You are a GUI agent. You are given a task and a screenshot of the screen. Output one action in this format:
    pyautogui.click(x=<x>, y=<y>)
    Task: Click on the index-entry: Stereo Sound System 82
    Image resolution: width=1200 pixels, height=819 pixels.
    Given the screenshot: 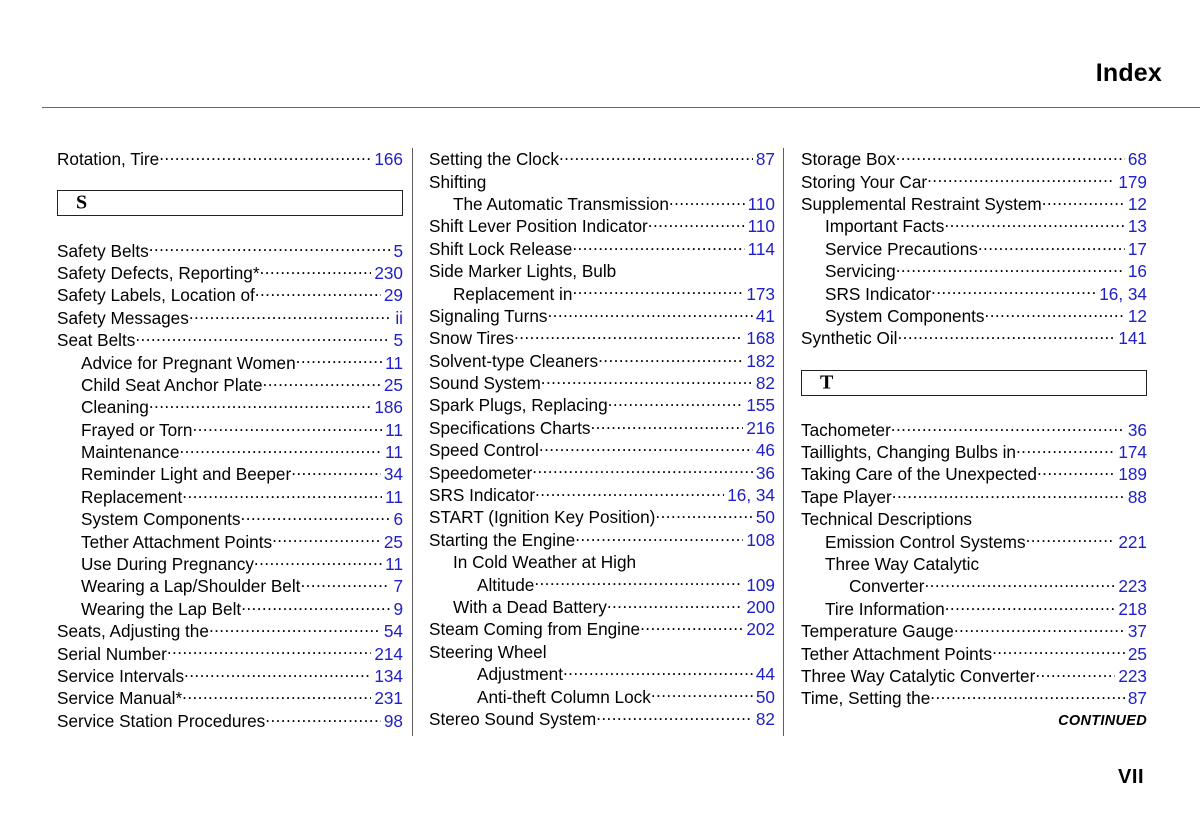 What is the action you would take?
    pyautogui.click(x=602, y=719)
    